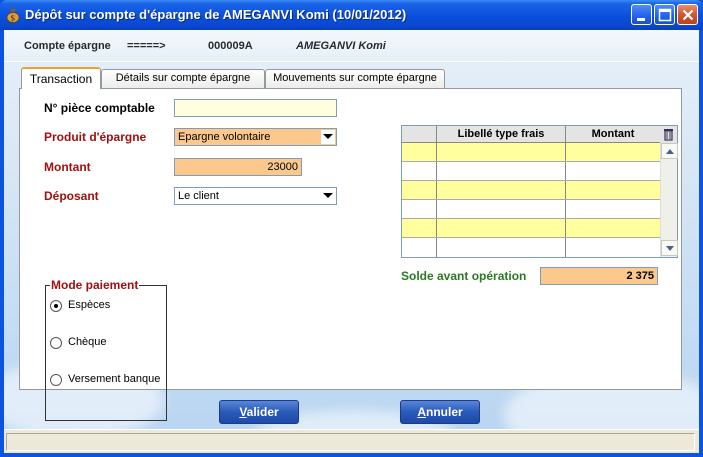 The image size is (703, 457). I want to click on deposant-value: Le client, so click(198, 196).